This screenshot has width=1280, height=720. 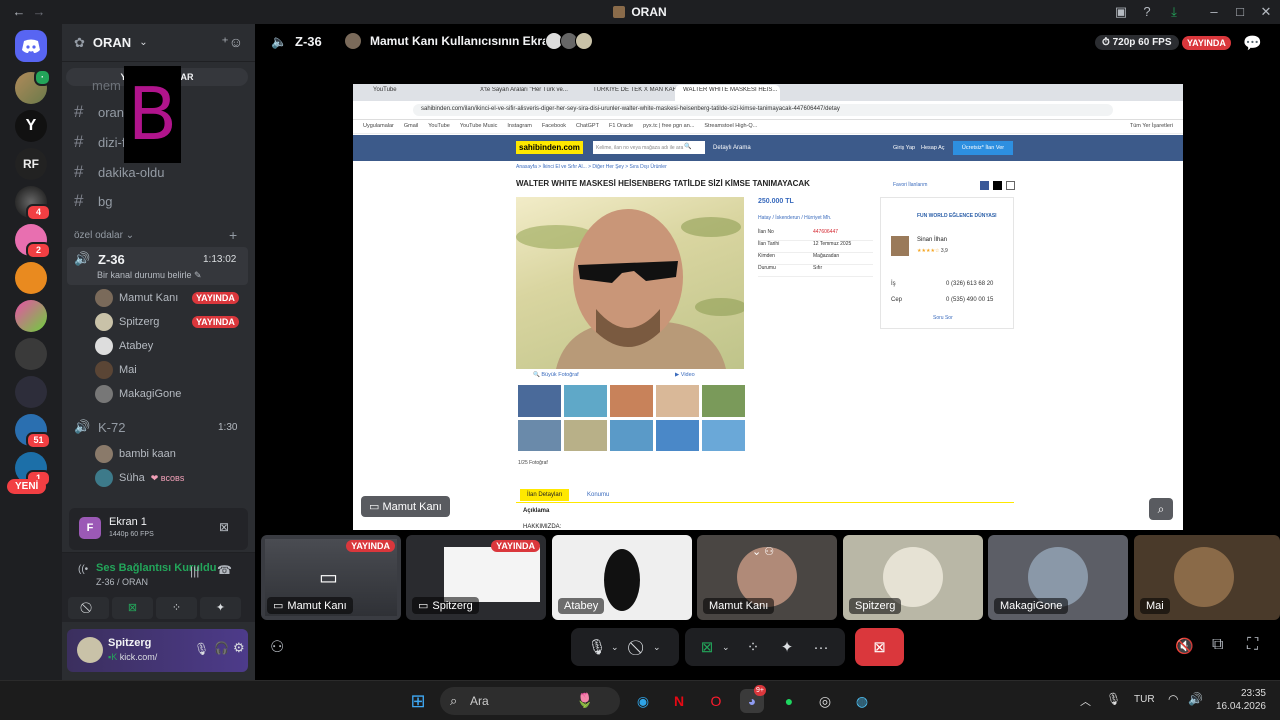 What do you see at coordinates (983, 148) in the screenshot?
I see `post-ad-button: Ücretsiz* İlan Ver` at bounding box center [983, 148].